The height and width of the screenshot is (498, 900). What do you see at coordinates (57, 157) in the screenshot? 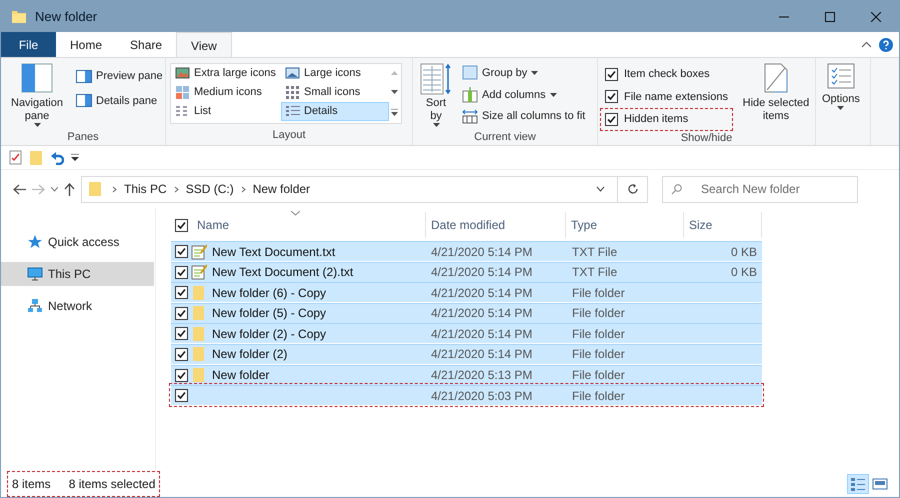
I see `undo-icon` at bounding box center [57, 157].